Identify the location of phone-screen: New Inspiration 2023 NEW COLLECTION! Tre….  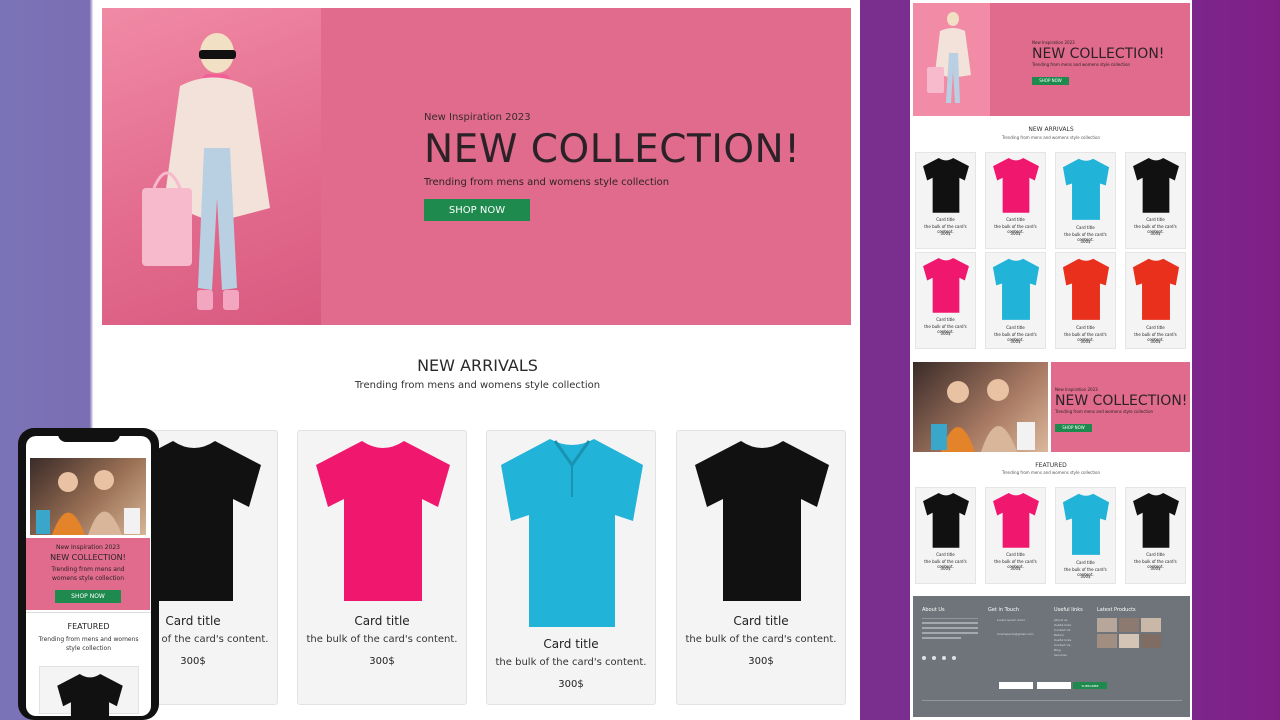
(88, 576).